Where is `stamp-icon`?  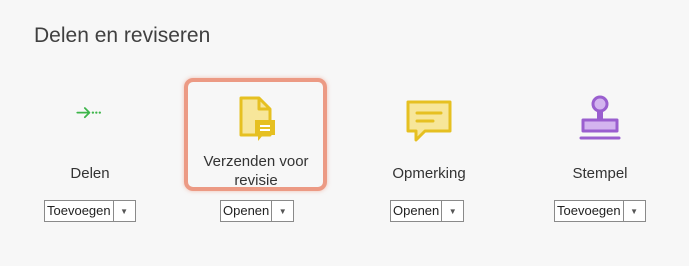
stamp-icon is located at coordinates (600, 117).